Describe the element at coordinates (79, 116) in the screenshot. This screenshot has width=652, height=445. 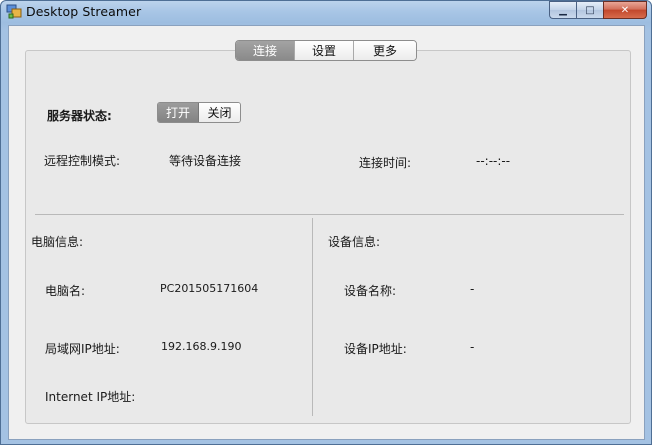
I see `server-status-label: 服务器状态:` at that location.